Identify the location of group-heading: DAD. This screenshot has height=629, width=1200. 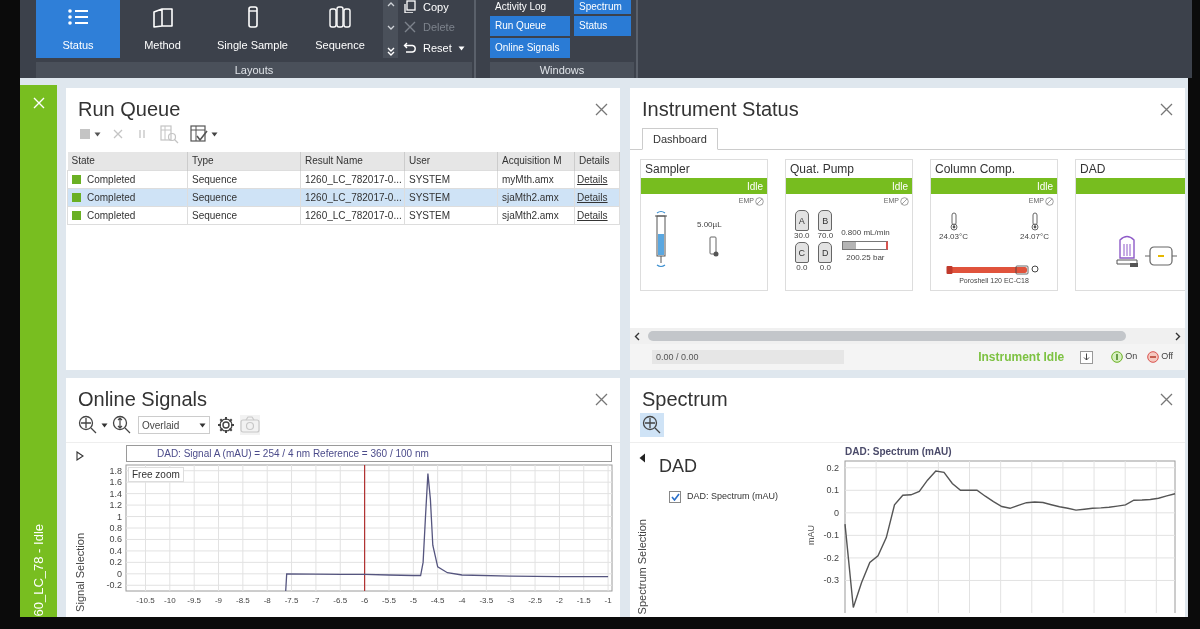
(678, 466).